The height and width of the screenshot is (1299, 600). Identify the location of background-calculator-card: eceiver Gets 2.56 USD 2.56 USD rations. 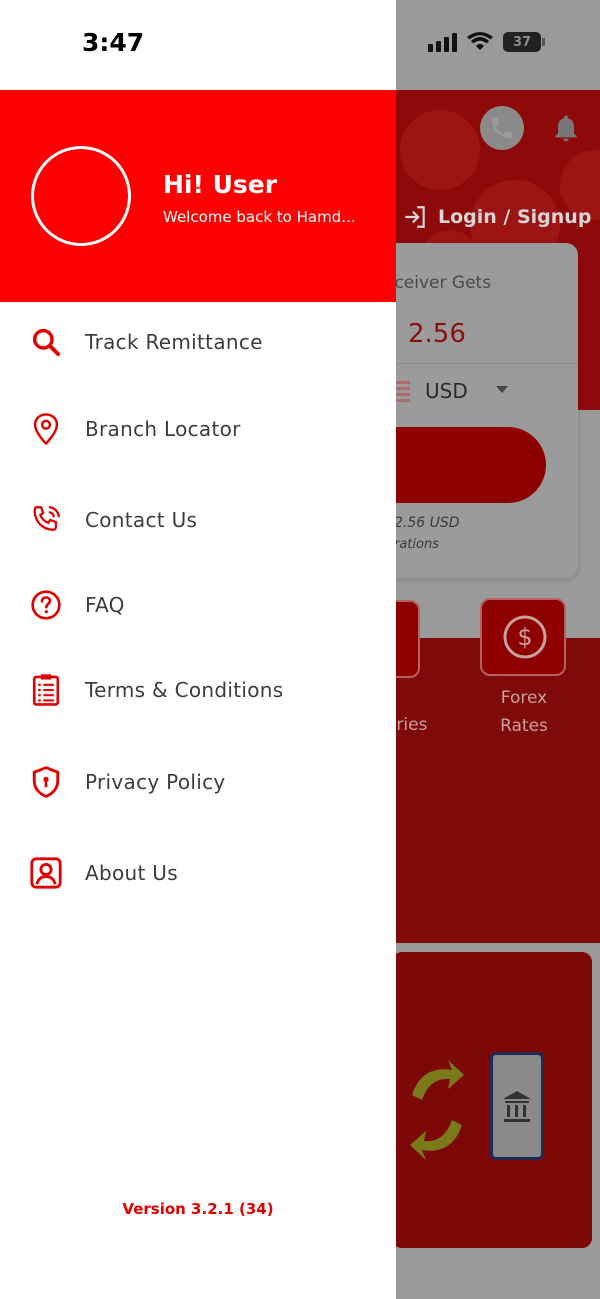
(469, 410).